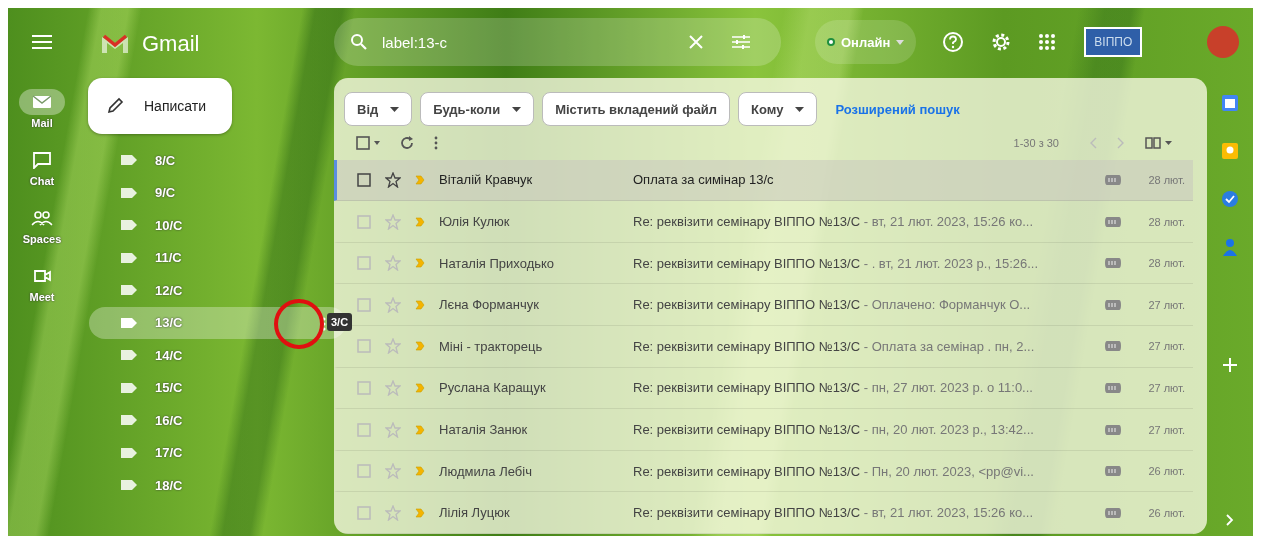 The image size is (1261, 540). What do you see at coordinates (1047, 42) in the screenshot?
I see `apps-grid-icon` at bounding box center [1047, 42].